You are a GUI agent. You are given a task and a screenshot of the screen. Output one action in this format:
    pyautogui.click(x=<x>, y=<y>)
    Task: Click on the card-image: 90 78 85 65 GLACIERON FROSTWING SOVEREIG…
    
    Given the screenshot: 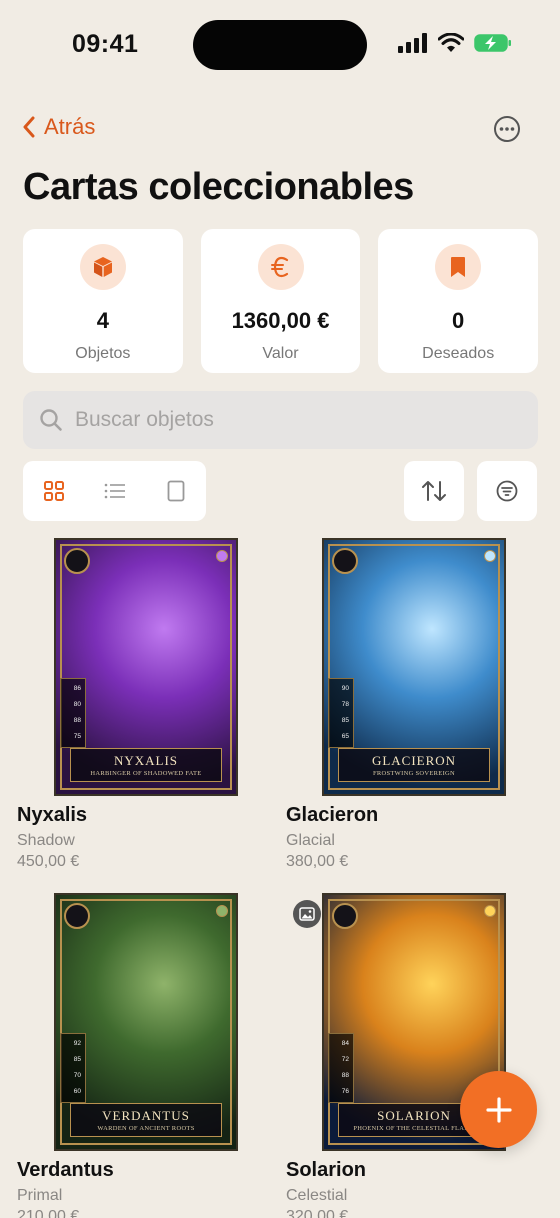 What is the action you would take?
    pyautogui.click(x=414, y=667)
    